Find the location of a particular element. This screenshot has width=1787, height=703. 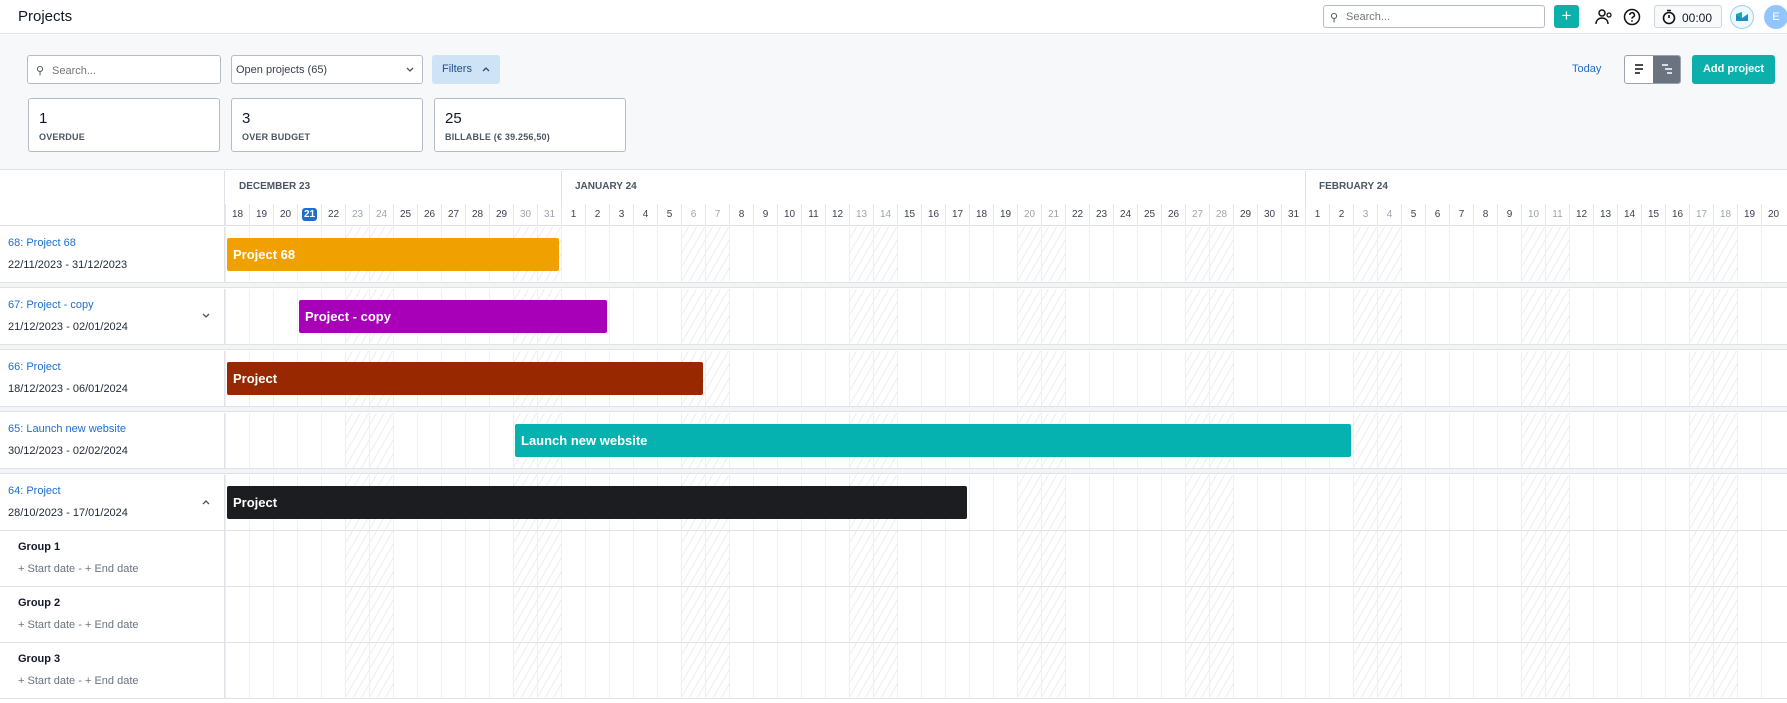

project-bar: Launch new website is located at coordinates (933, 440).